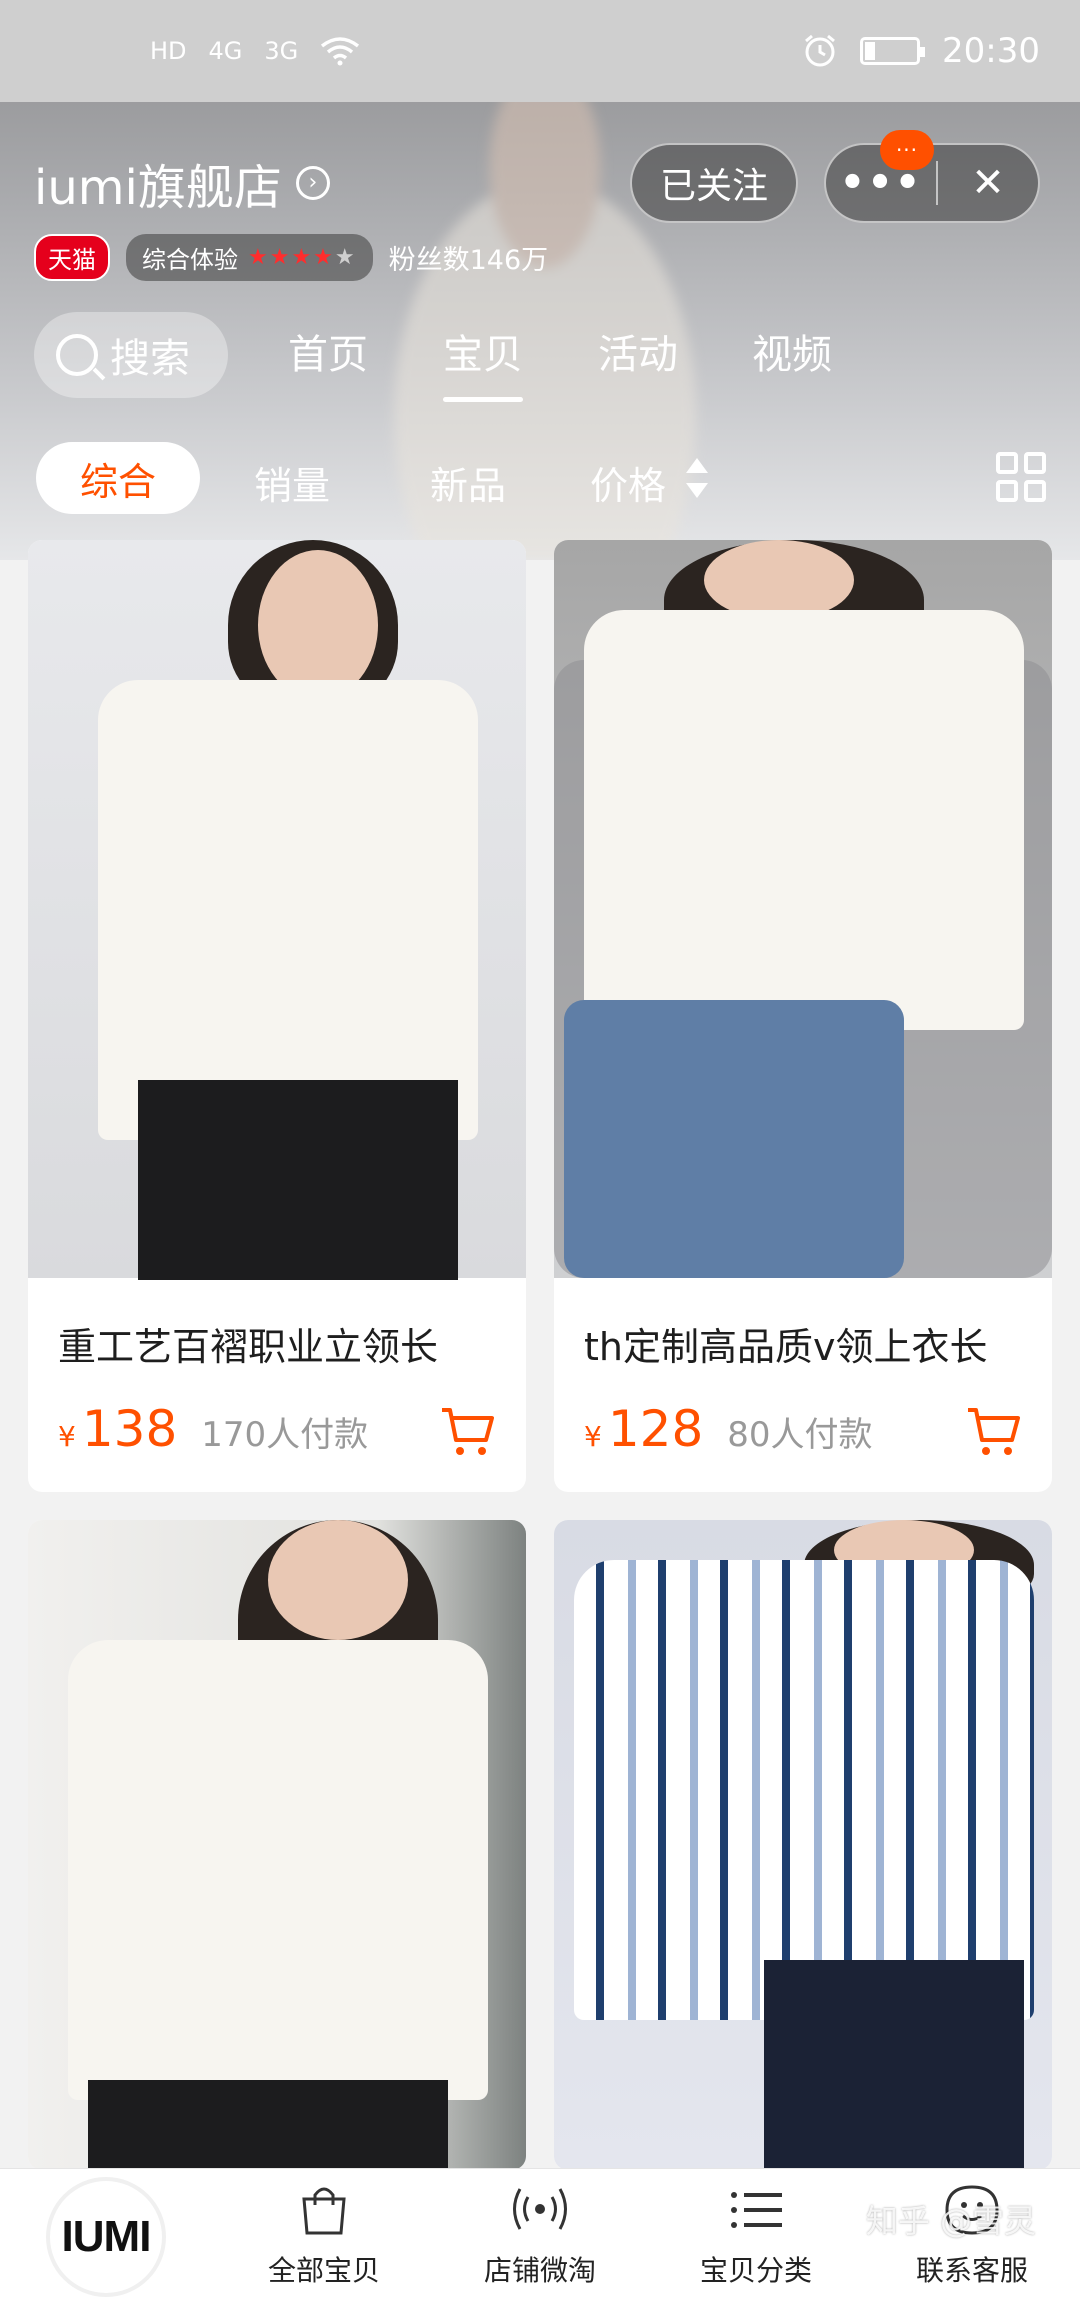 The height and width of the screenshot is (2310, 1080). What do you see at coordinates (190, 260) in the screenshot?
I see `experience-label: 综合体验` at bounding box center [190, 260].